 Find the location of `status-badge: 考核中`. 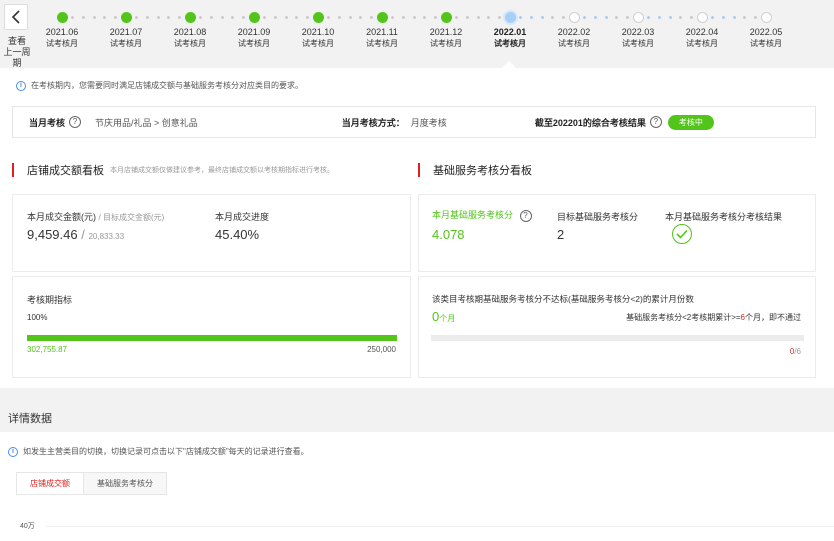

status-badge: 考核中 is located at coordinates (690, 122).